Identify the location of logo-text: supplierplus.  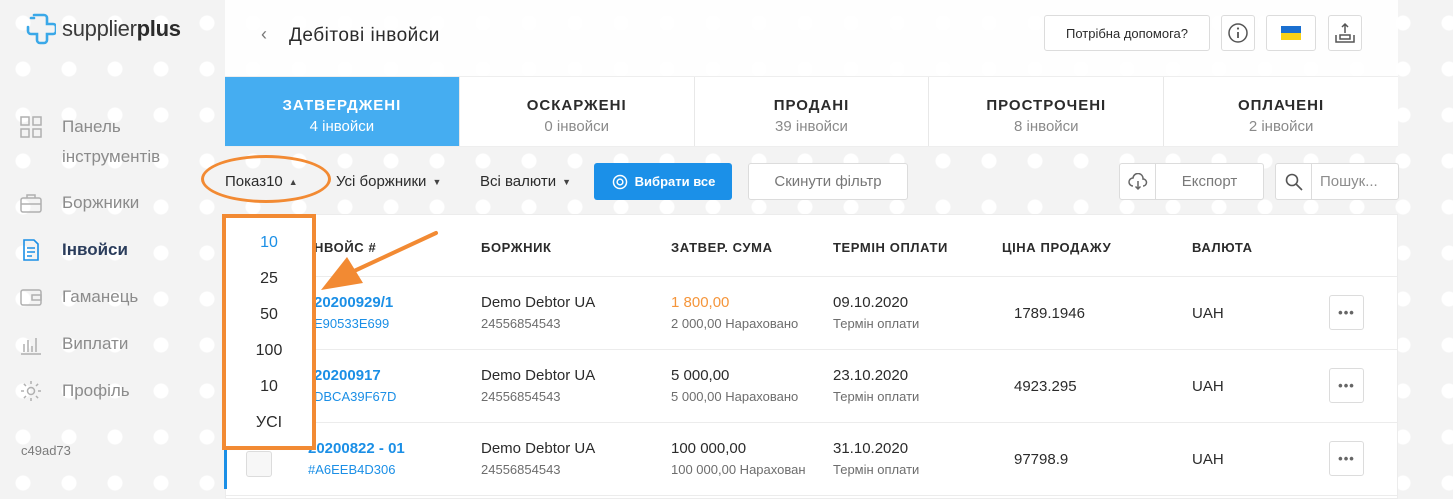
(121, 28).